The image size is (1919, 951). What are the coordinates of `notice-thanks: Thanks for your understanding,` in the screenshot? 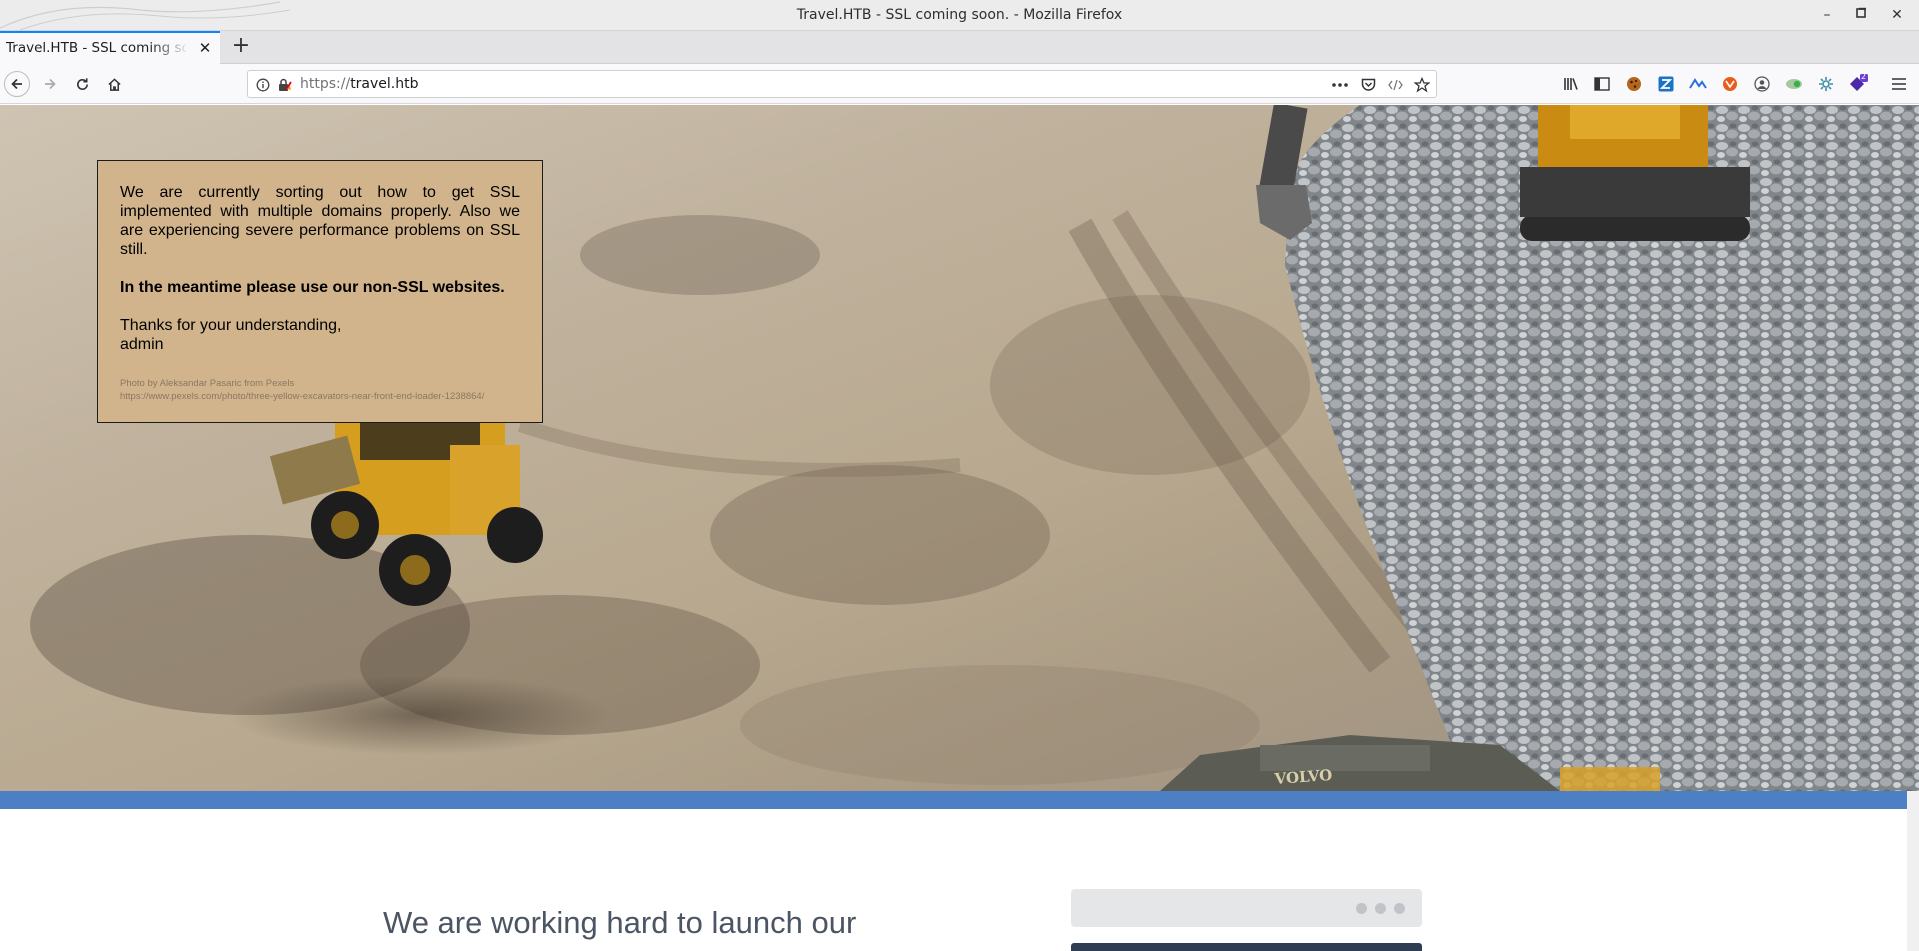 It's located at (231, 325).